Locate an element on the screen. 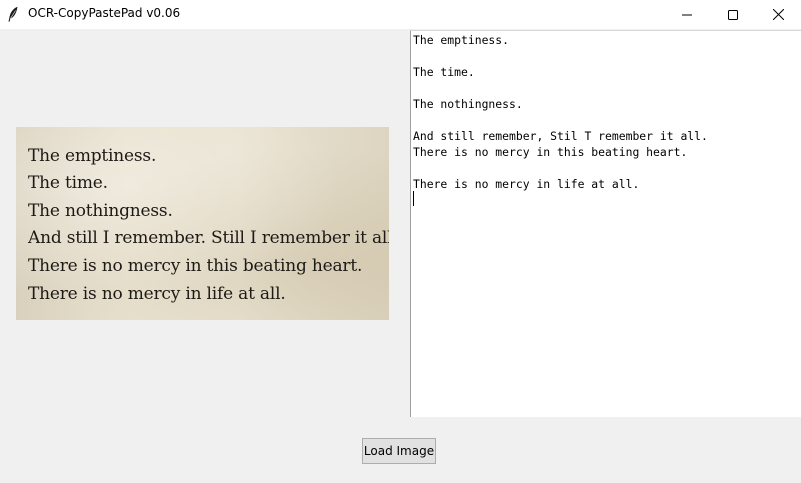 The image size is (801, 483). text-line: There is no mercy in life at all. is located at coordinates (526, 184).